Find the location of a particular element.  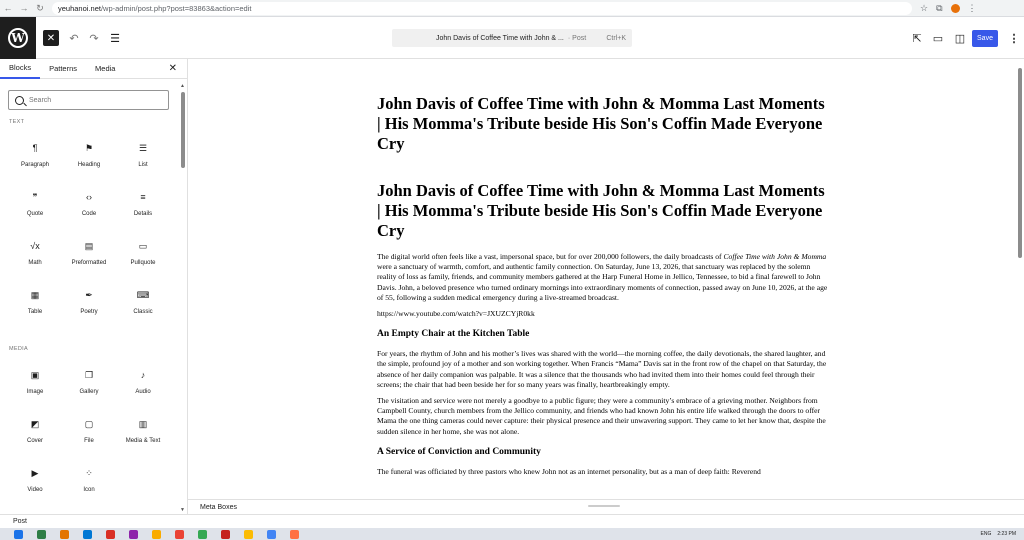

sidebar-scroll-down-icon: ▼ is located at coordinates (182, 510).